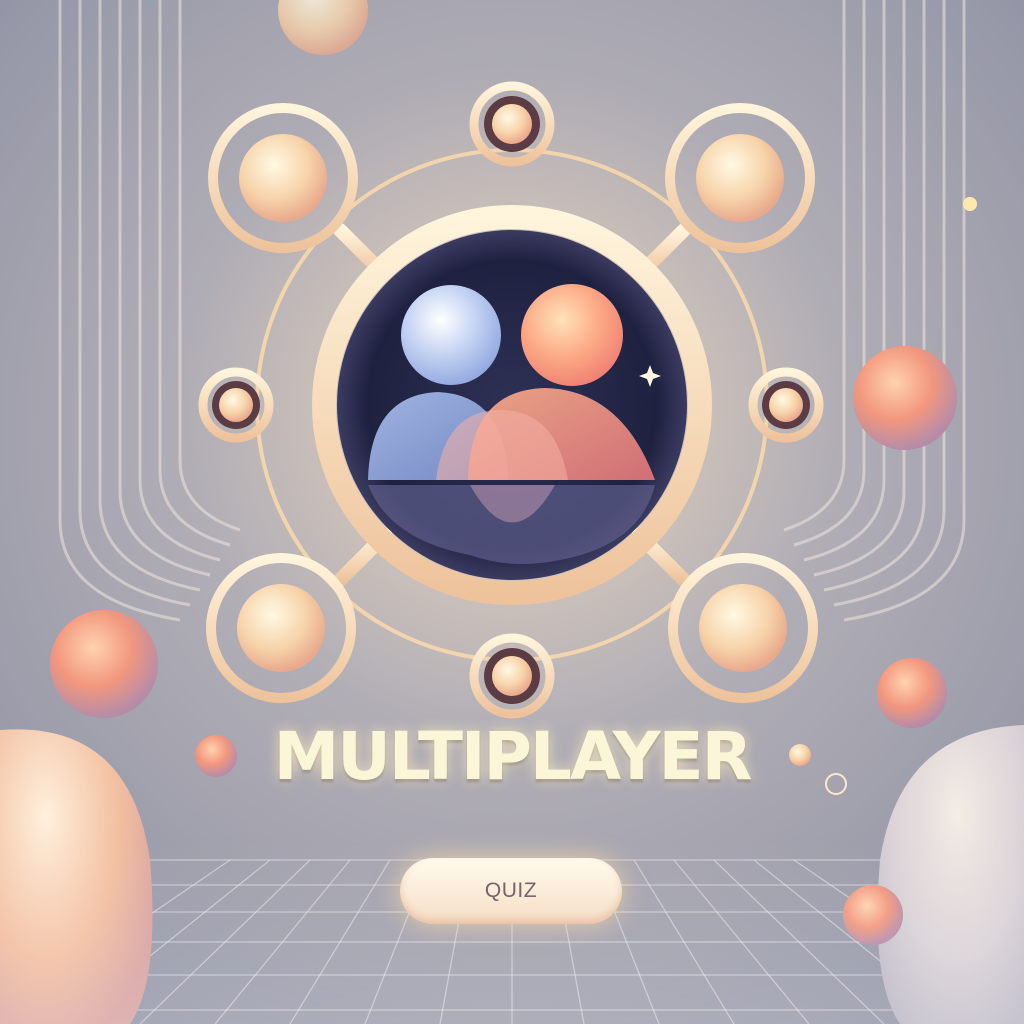 The height and width of the screenshot is (1024, 1024). What do you see at coordinates (513, 756) in the screenshot?
I see `game-title: MULTIPLAYER` at bounding box center [513, 756].